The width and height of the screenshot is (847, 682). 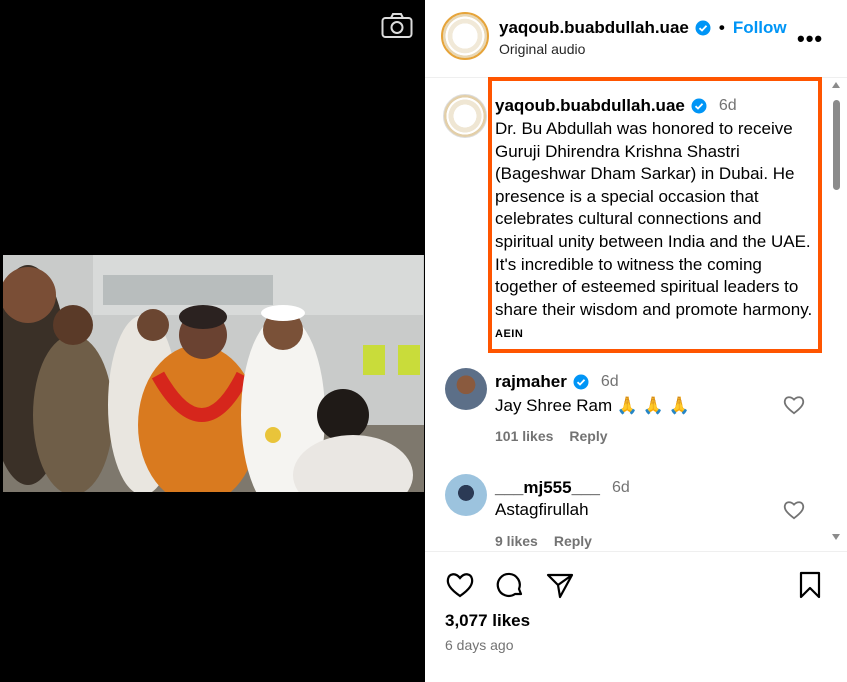 I want to click on scroll-thumb, so click(x=836, y=145).